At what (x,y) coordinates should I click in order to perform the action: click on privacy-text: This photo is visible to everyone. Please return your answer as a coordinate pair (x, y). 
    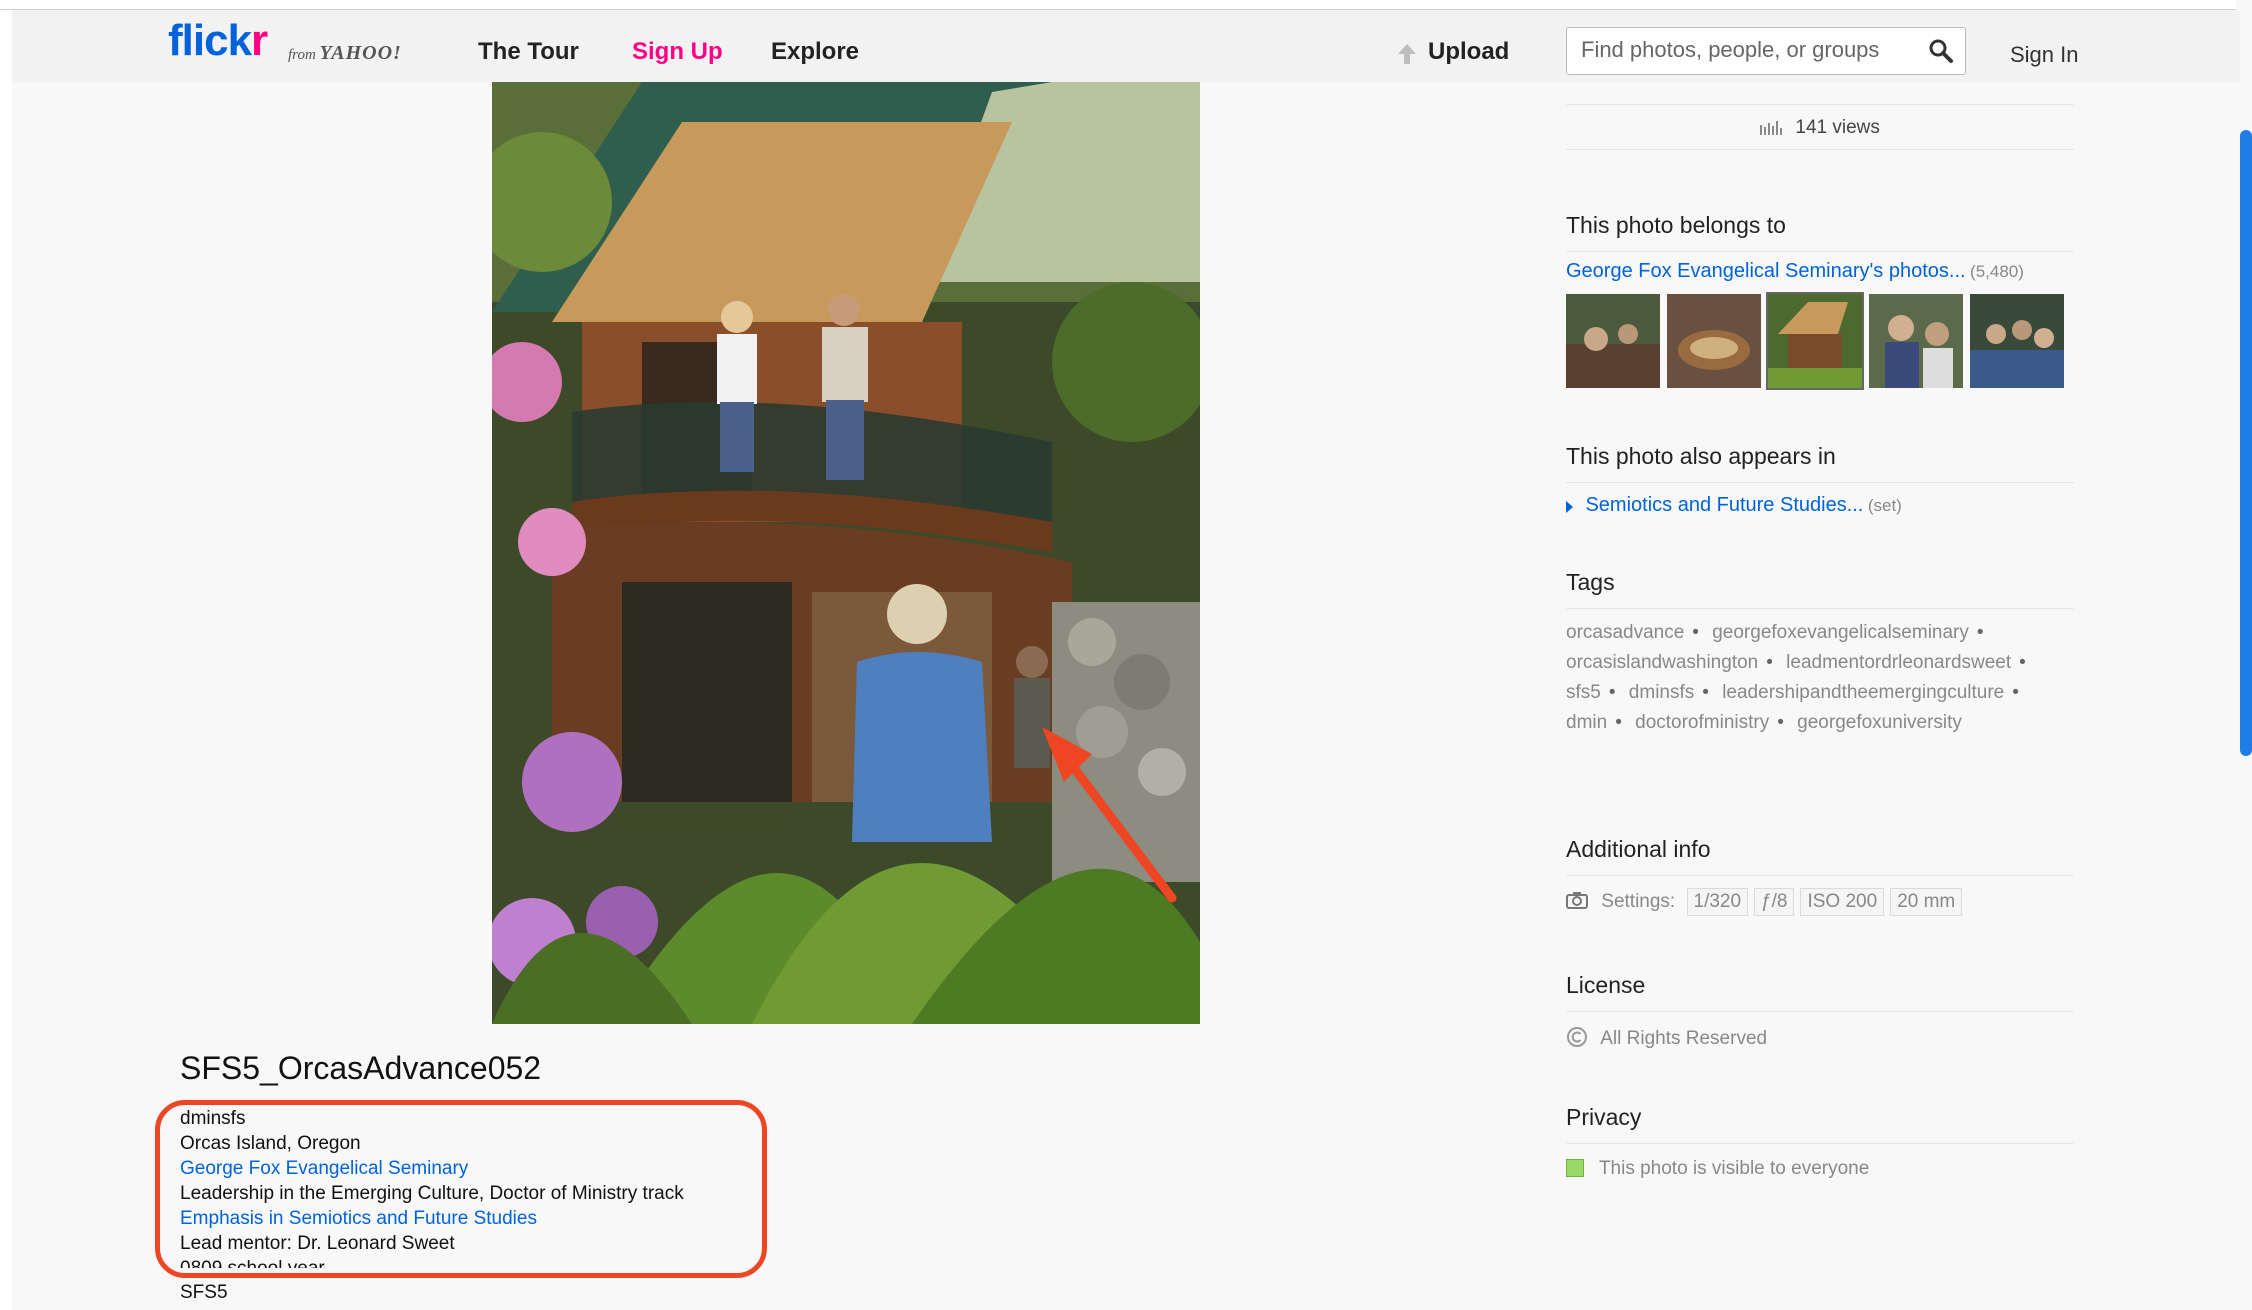
    Looking at the image, I should click on (1734, 1168).